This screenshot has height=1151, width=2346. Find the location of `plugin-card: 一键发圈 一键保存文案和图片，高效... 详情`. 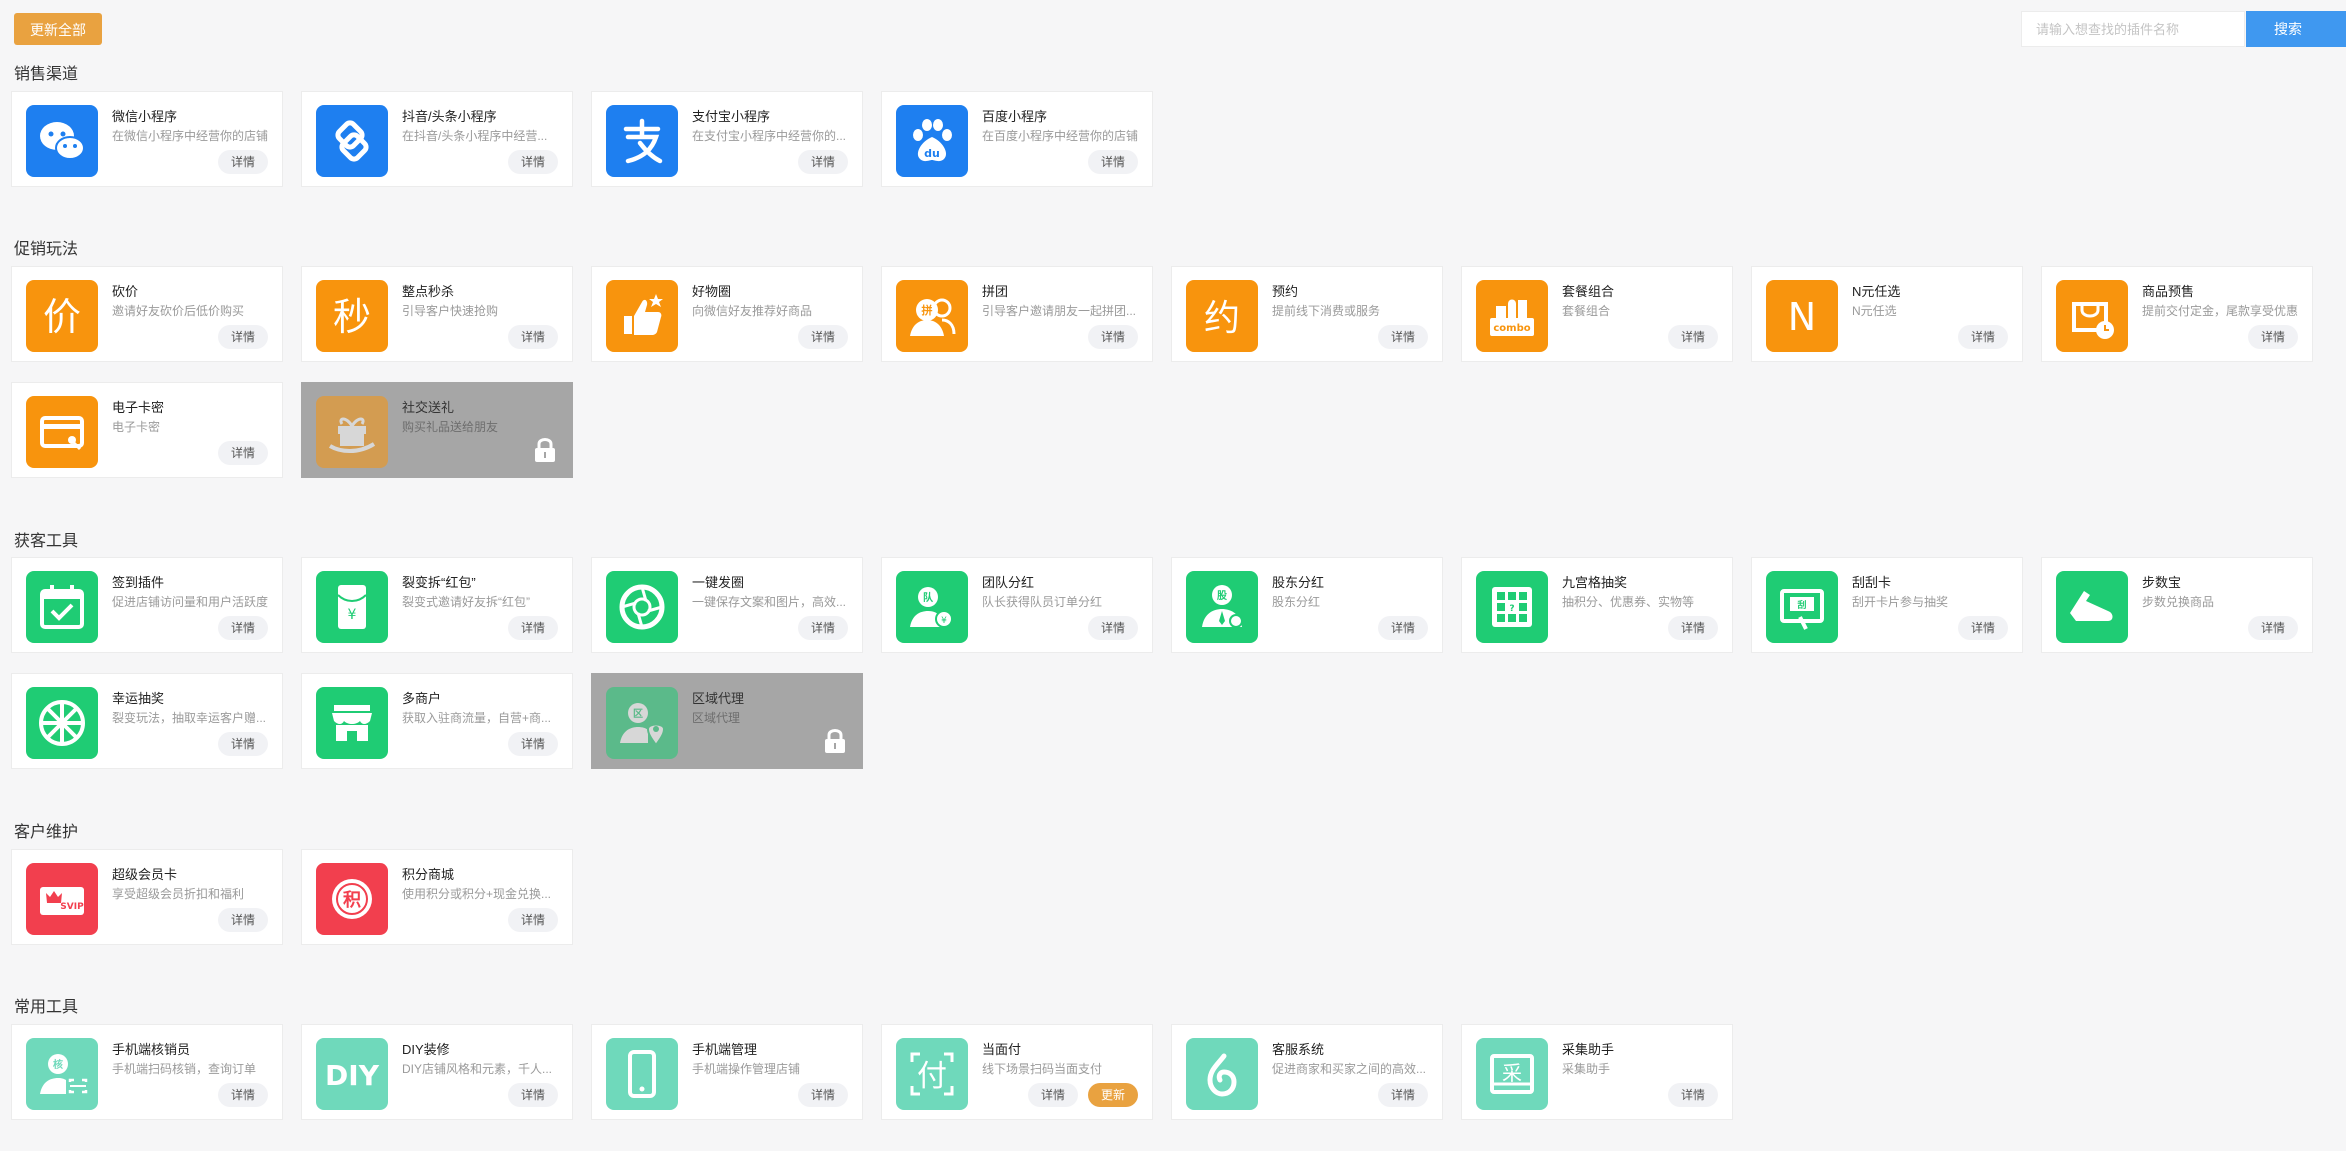

plugin-card: 一键发圈 一键保存文案和图片，高效... 详情 is located at coordinates (727, 605).